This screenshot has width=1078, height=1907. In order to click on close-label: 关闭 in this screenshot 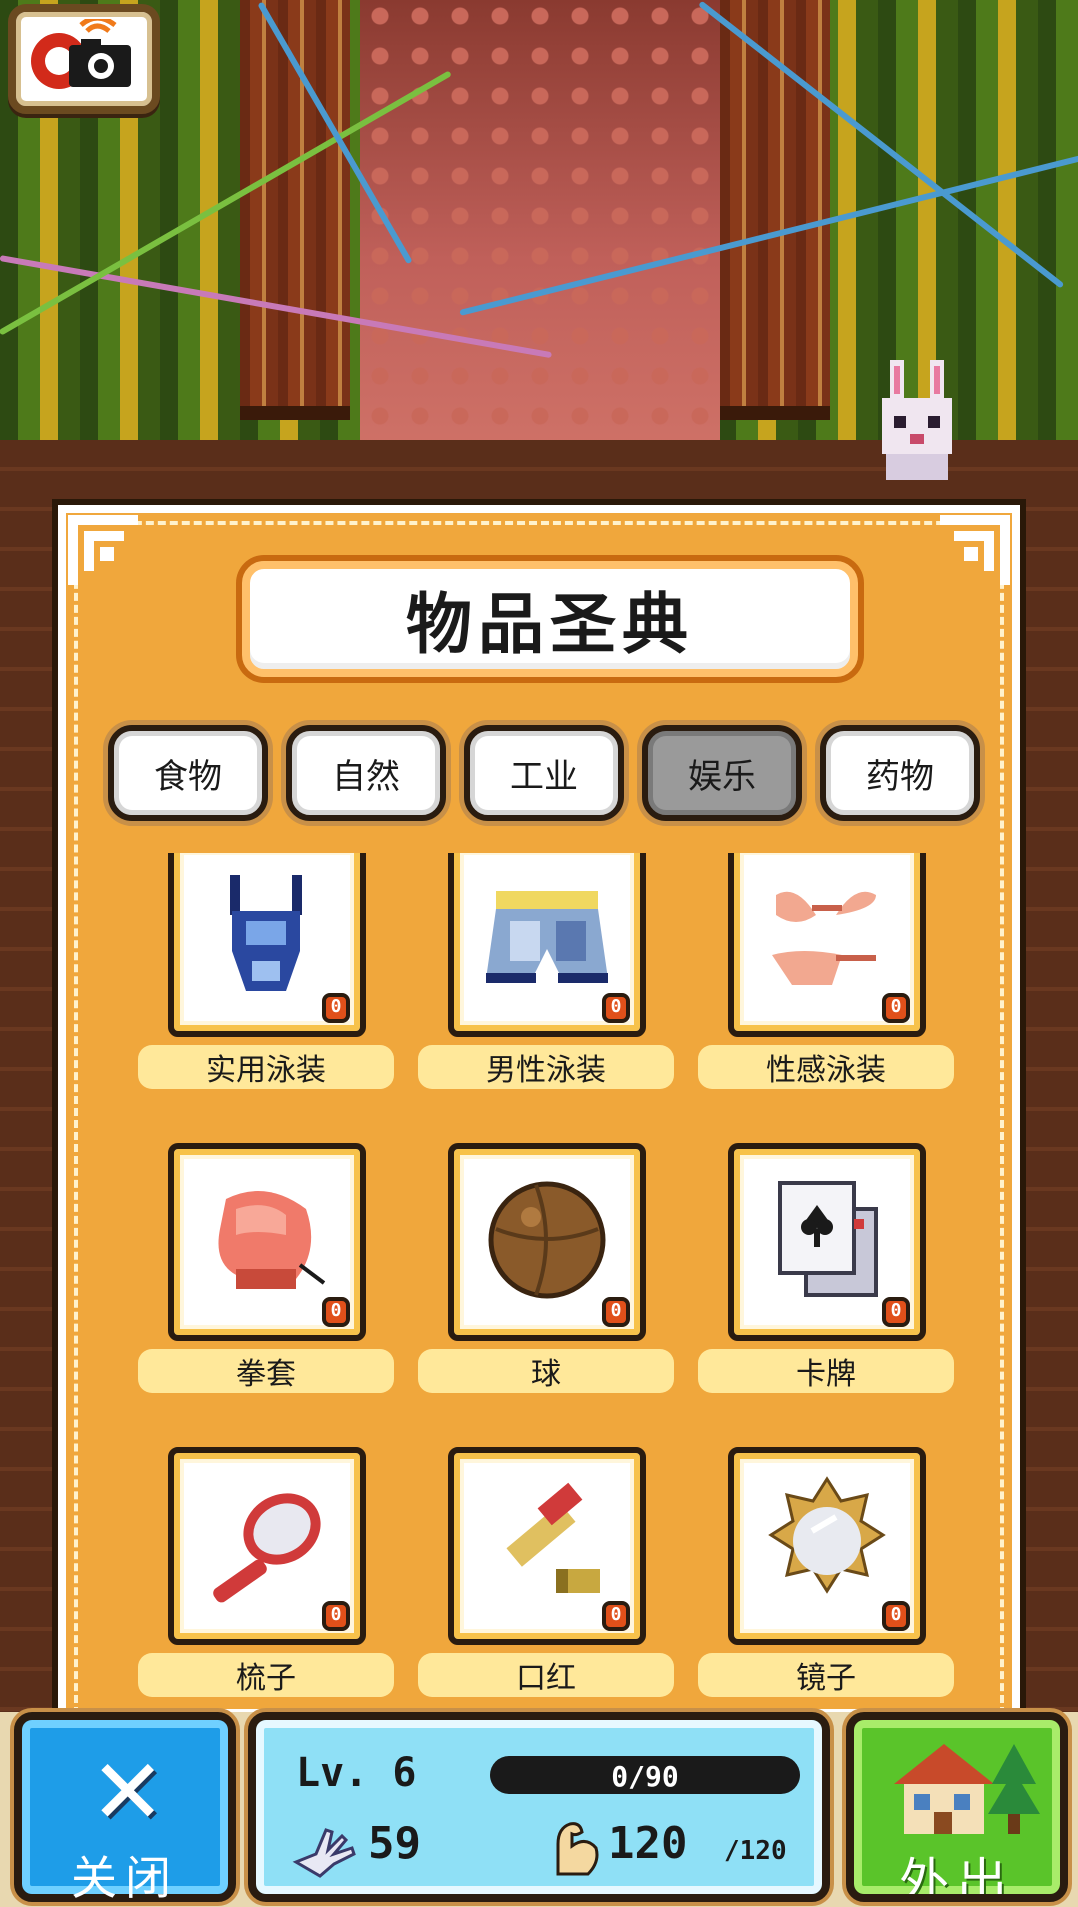, I will do `click(125, 1878)`.